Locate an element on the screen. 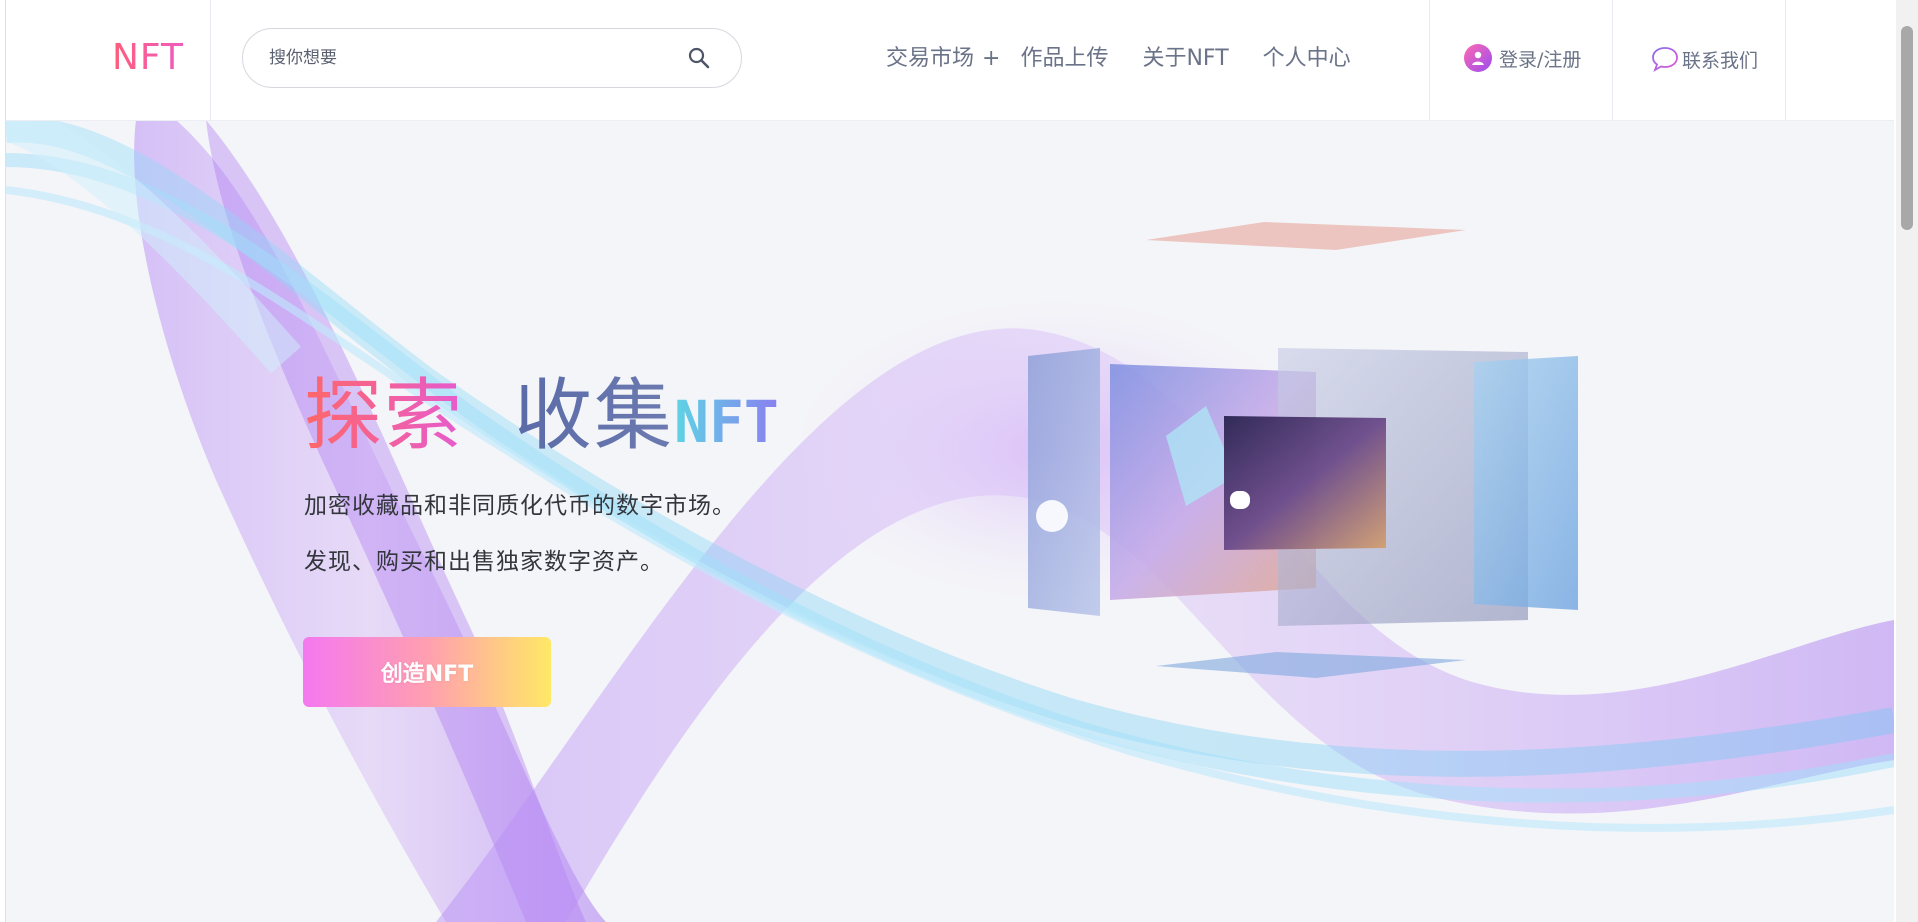 The image size is (1918, 922). contact-us-link: 联系我们 is located at coordinates (1704, 59).